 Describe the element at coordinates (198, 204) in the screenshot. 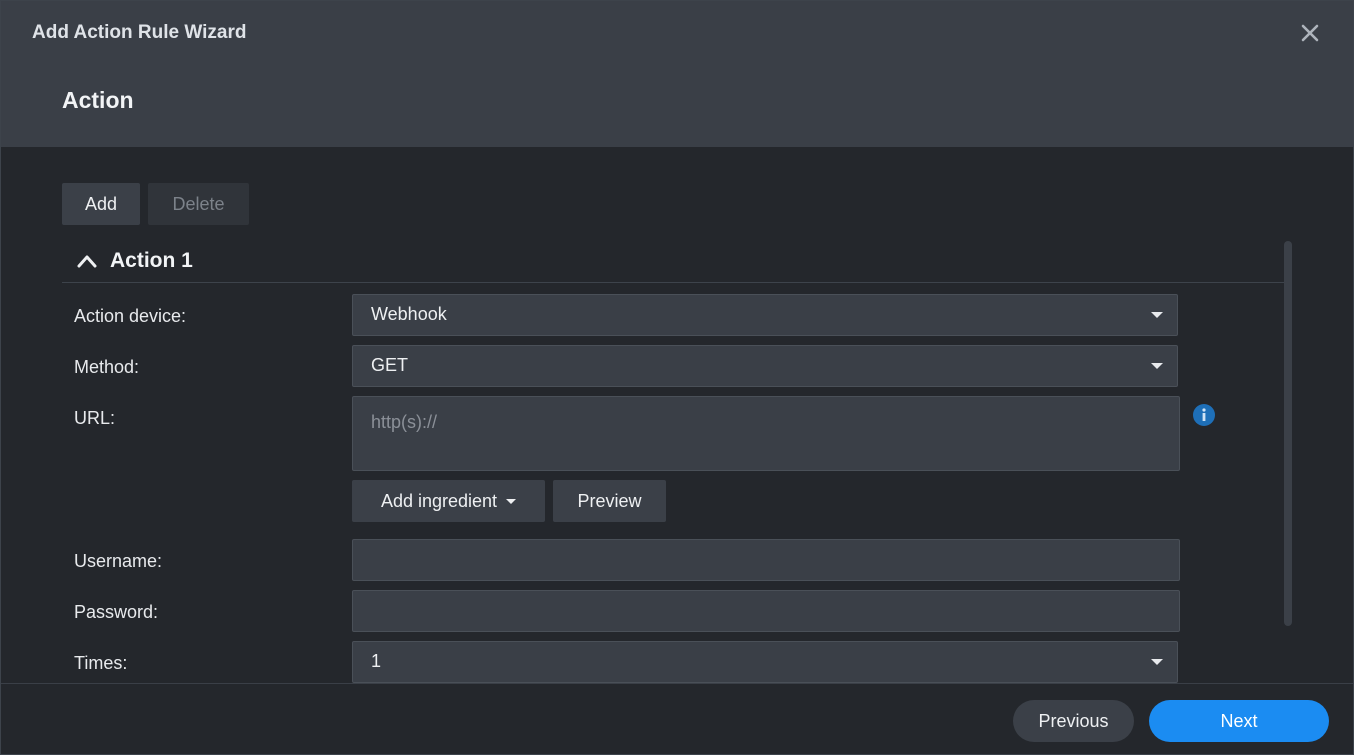

I see `delete-button: Delete` at that location.